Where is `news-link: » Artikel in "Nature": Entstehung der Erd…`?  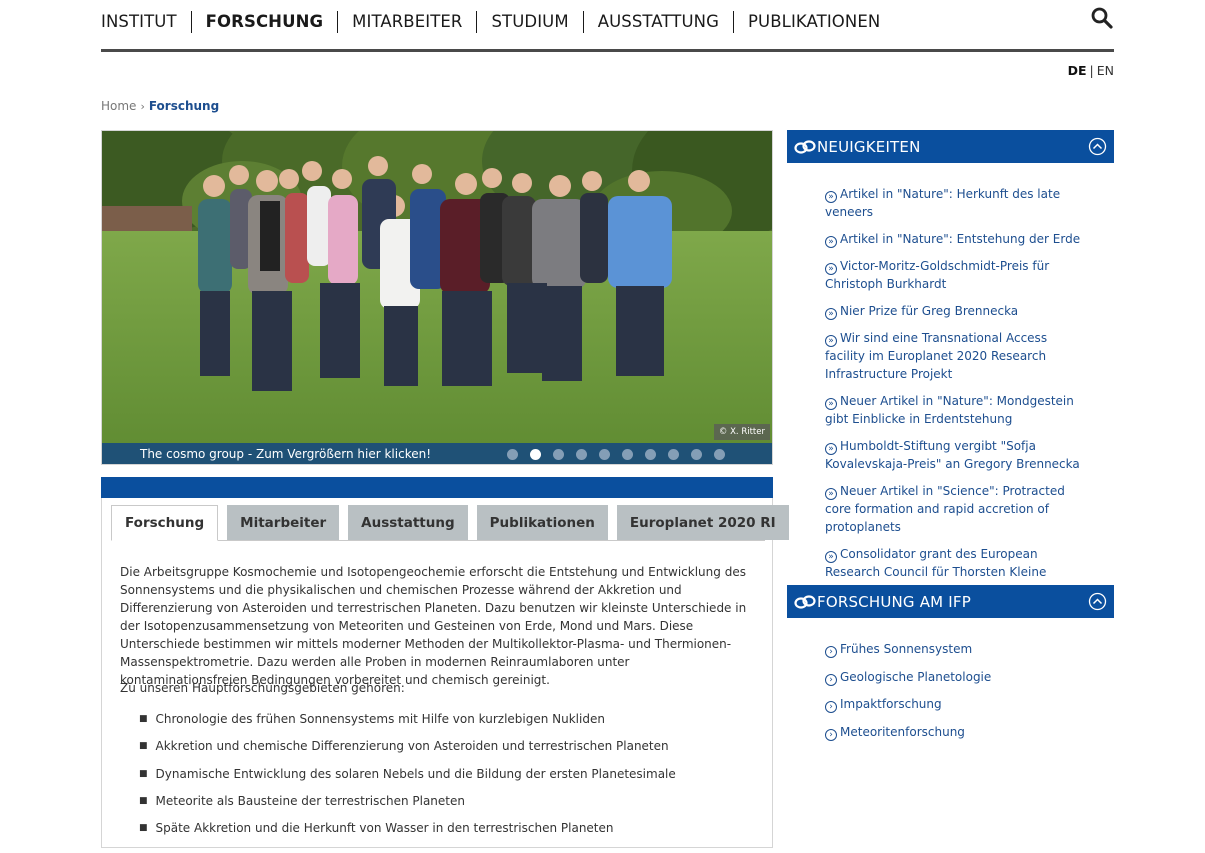 news-link: » Artikel in "Nature": Entstehung der Erd… is located at coordinates (955, 239).